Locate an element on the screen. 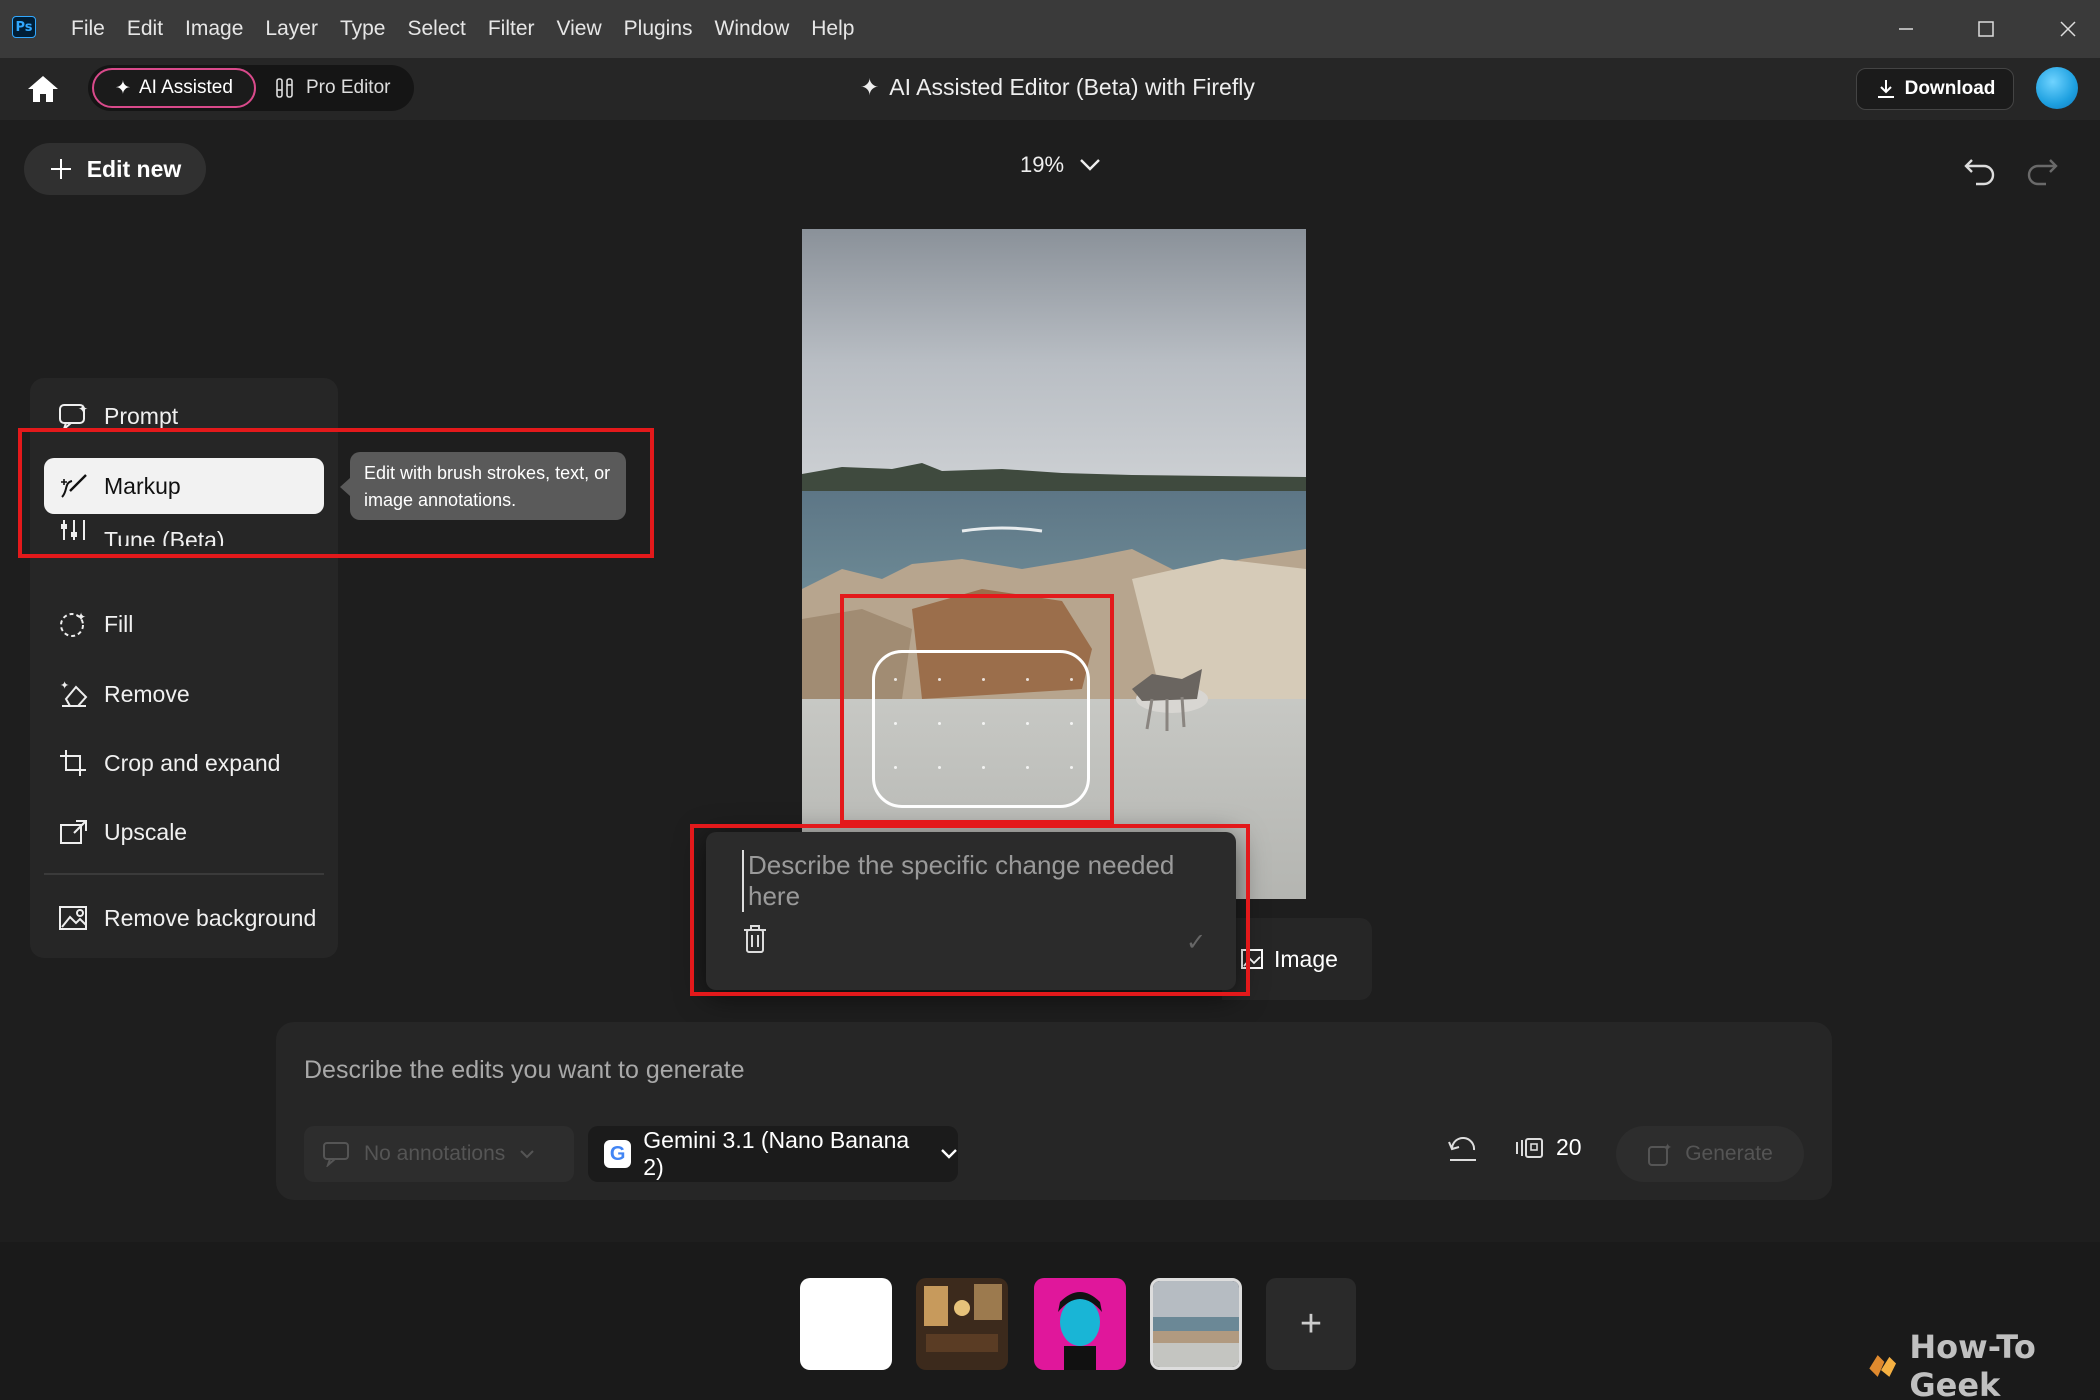  tool-remove: ✦ Remove is located at coordinates (184, 694).